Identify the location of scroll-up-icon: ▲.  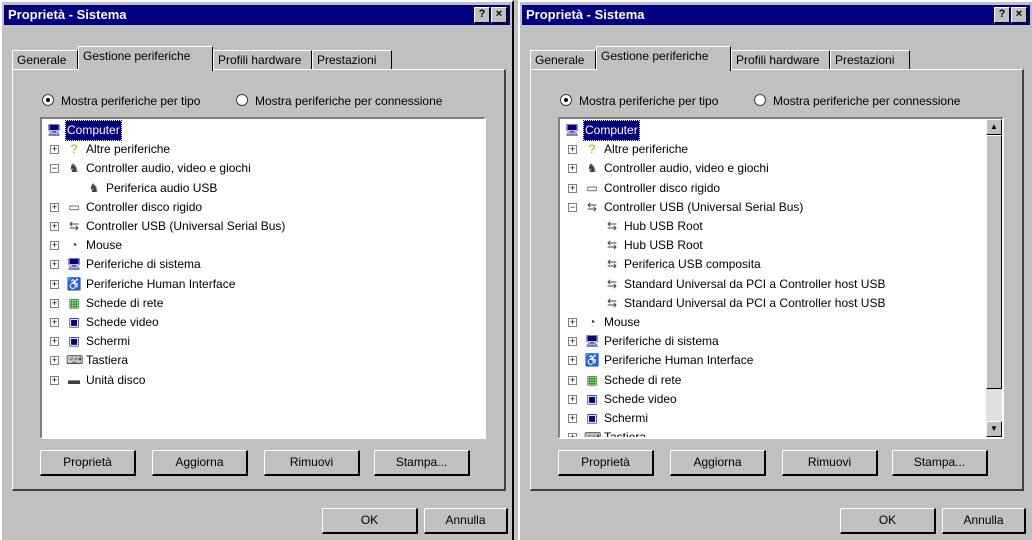
(994, 127).